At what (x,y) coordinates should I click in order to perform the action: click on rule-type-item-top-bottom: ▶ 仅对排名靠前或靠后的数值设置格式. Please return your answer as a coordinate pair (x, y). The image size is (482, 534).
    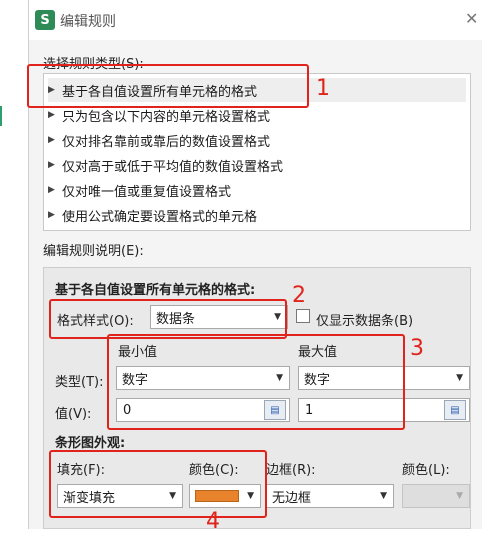
    Looking at the image, I should click on (159, 140).